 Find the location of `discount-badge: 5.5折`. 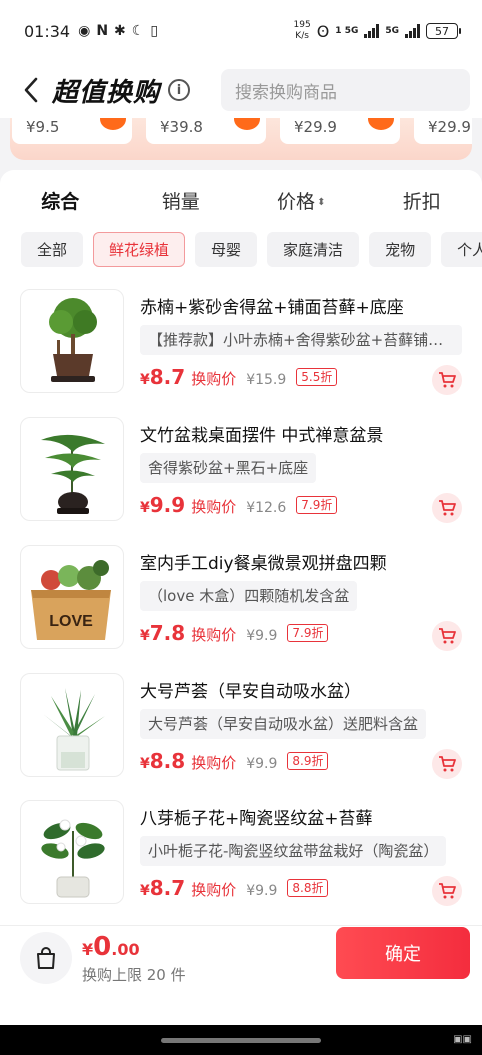

discount-badge: 5.5折 is located at coordinates (317, 377).